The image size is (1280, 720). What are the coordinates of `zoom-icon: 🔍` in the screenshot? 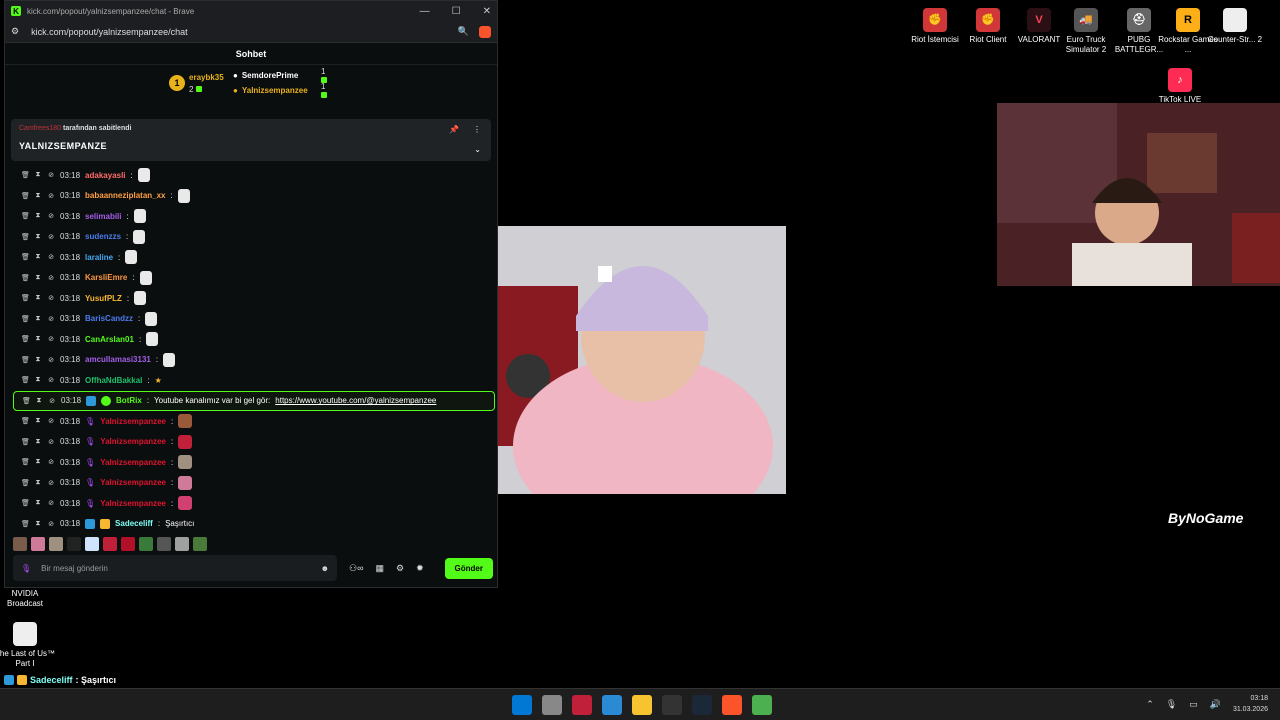 It's located at (463, 31).